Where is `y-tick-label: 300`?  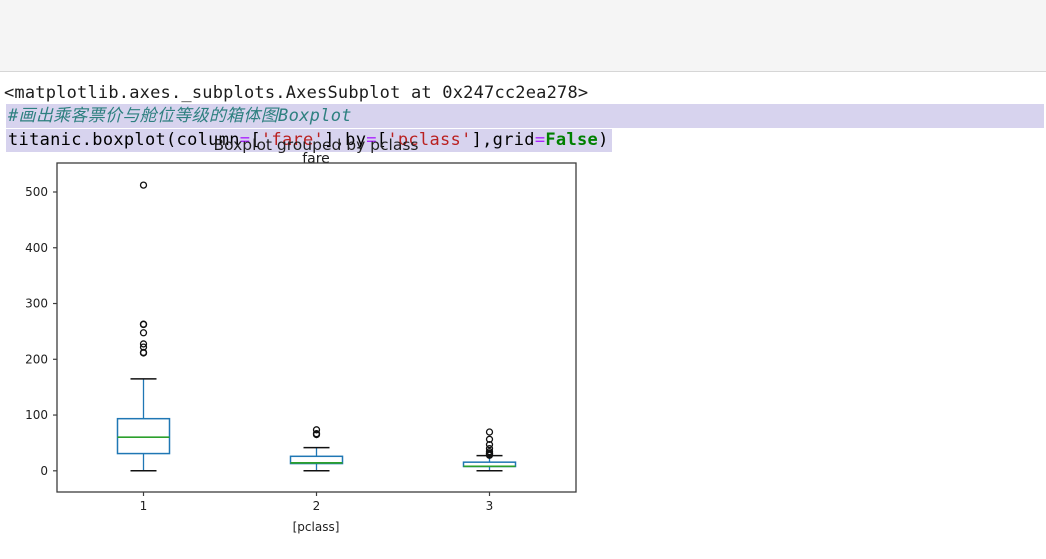 y-tick-label: 300 is located at coordinates (36, 304).